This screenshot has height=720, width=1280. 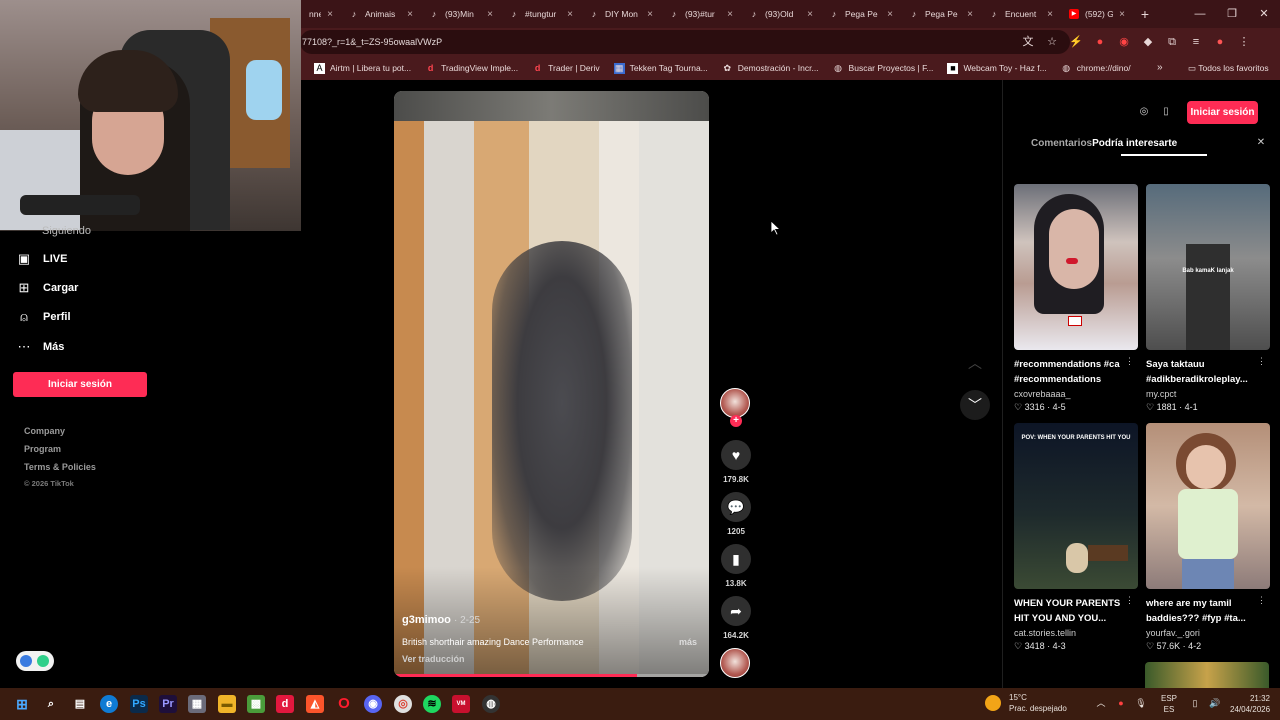 What do you see at coordinates (1095, 68) in the screenshot?
I see `bookmark-item: ◍ chrome://dino/` at bounding box center [1095, 68].